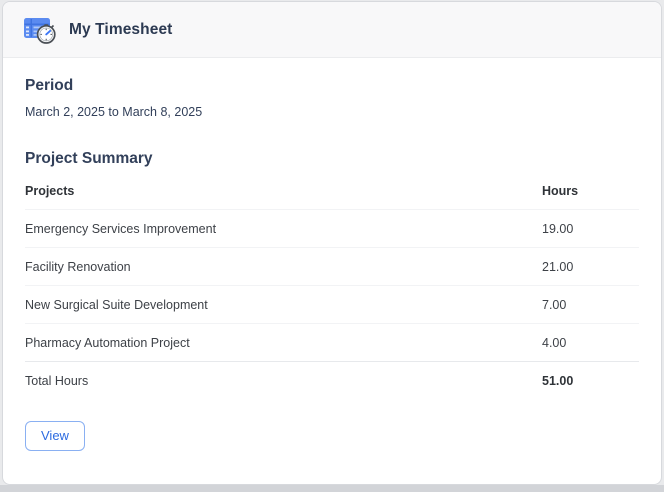 This screenshot has height=492, width=664. I want to click on table-row: New Surgical Suite Development 7.00, so click(332, 304).